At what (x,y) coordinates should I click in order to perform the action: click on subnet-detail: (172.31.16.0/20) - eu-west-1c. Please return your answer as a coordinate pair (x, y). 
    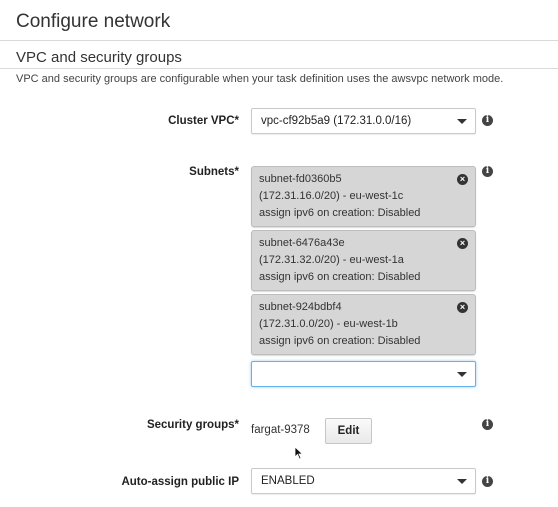
    Looking at the image, I should click on (331, 196).